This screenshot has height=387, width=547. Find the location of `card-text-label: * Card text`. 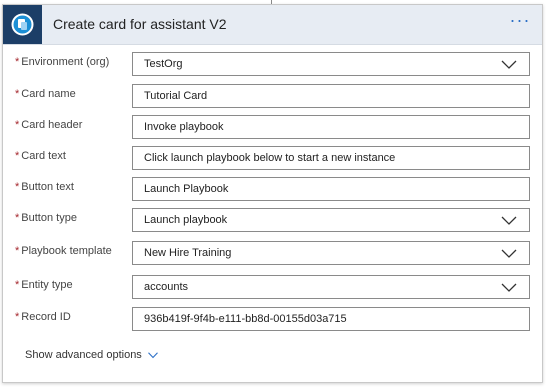

card-text-label: * Card text is located at coordinates (40, 156).